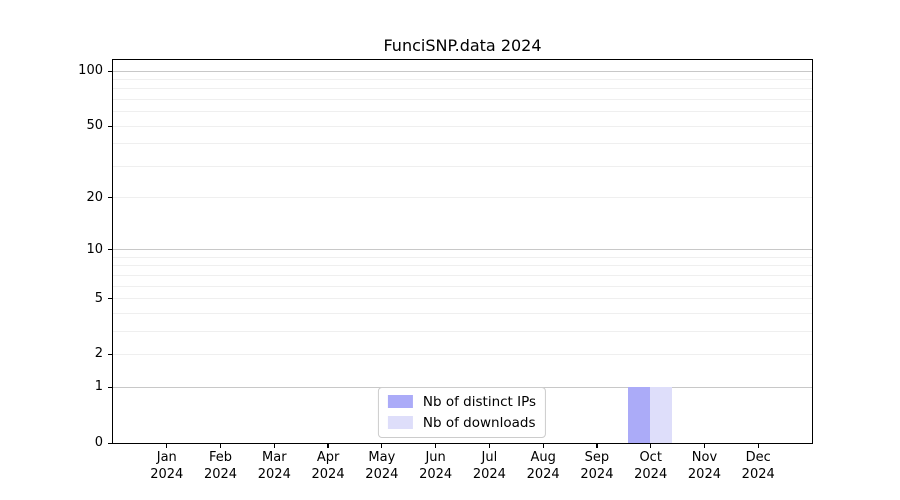 The width and height of the screenshot is (900, 500). I want to click on legend: Nb of distinct IPs Nb of downloads, so click(462, 412).